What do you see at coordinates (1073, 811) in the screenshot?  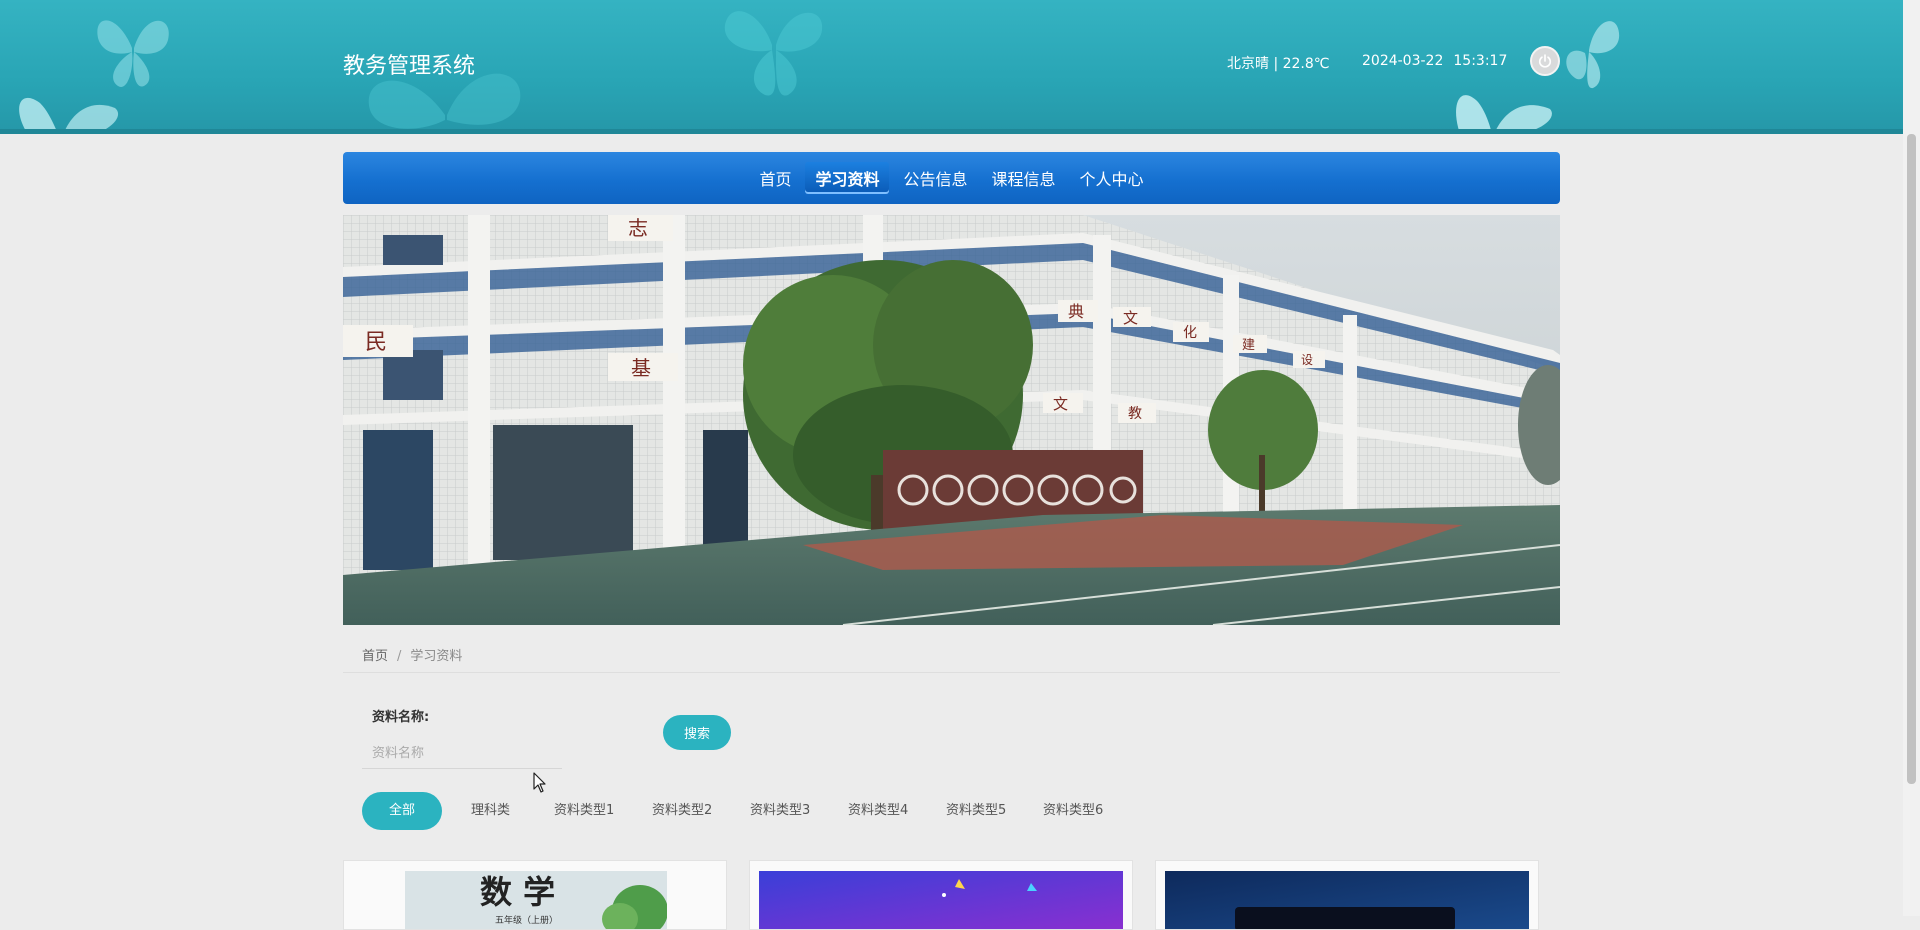 I see `category-type-6: 资料类型6` at bounding box center [1073, 811].